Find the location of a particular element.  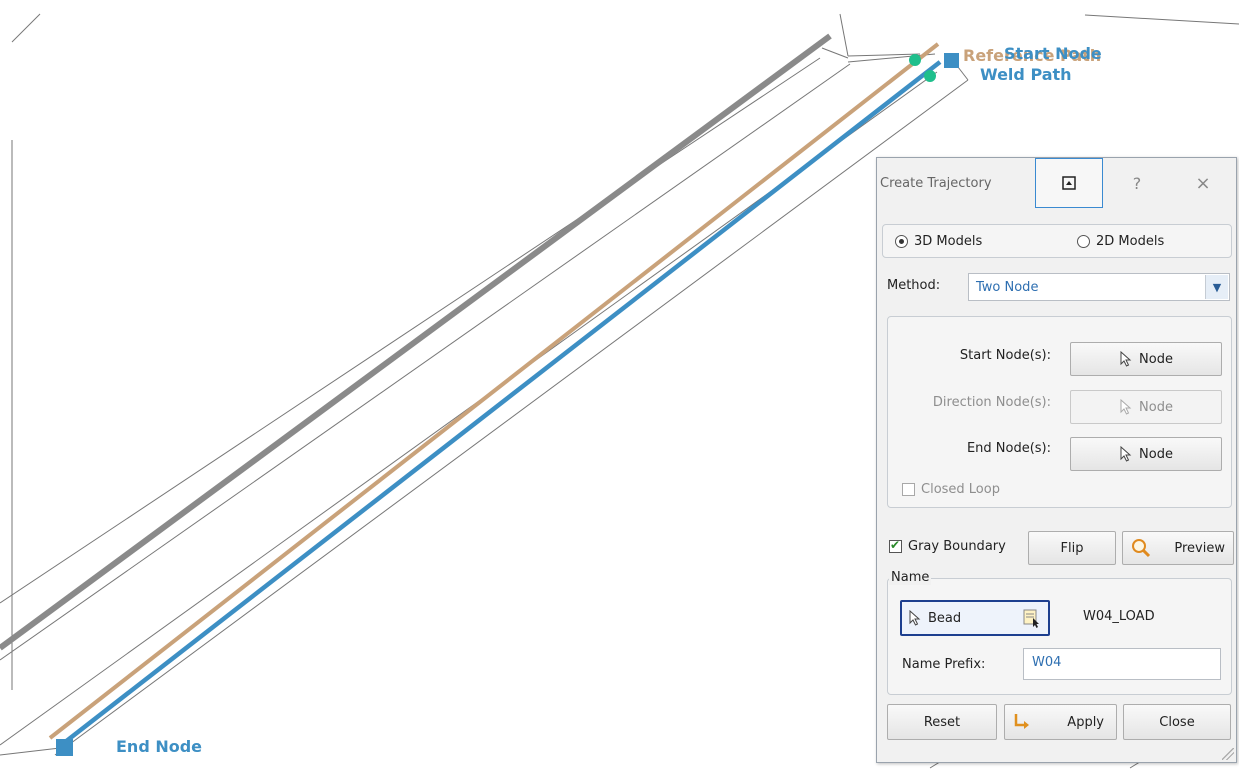

name-prefix-value: W04 is located at coordinates (1047, 662).